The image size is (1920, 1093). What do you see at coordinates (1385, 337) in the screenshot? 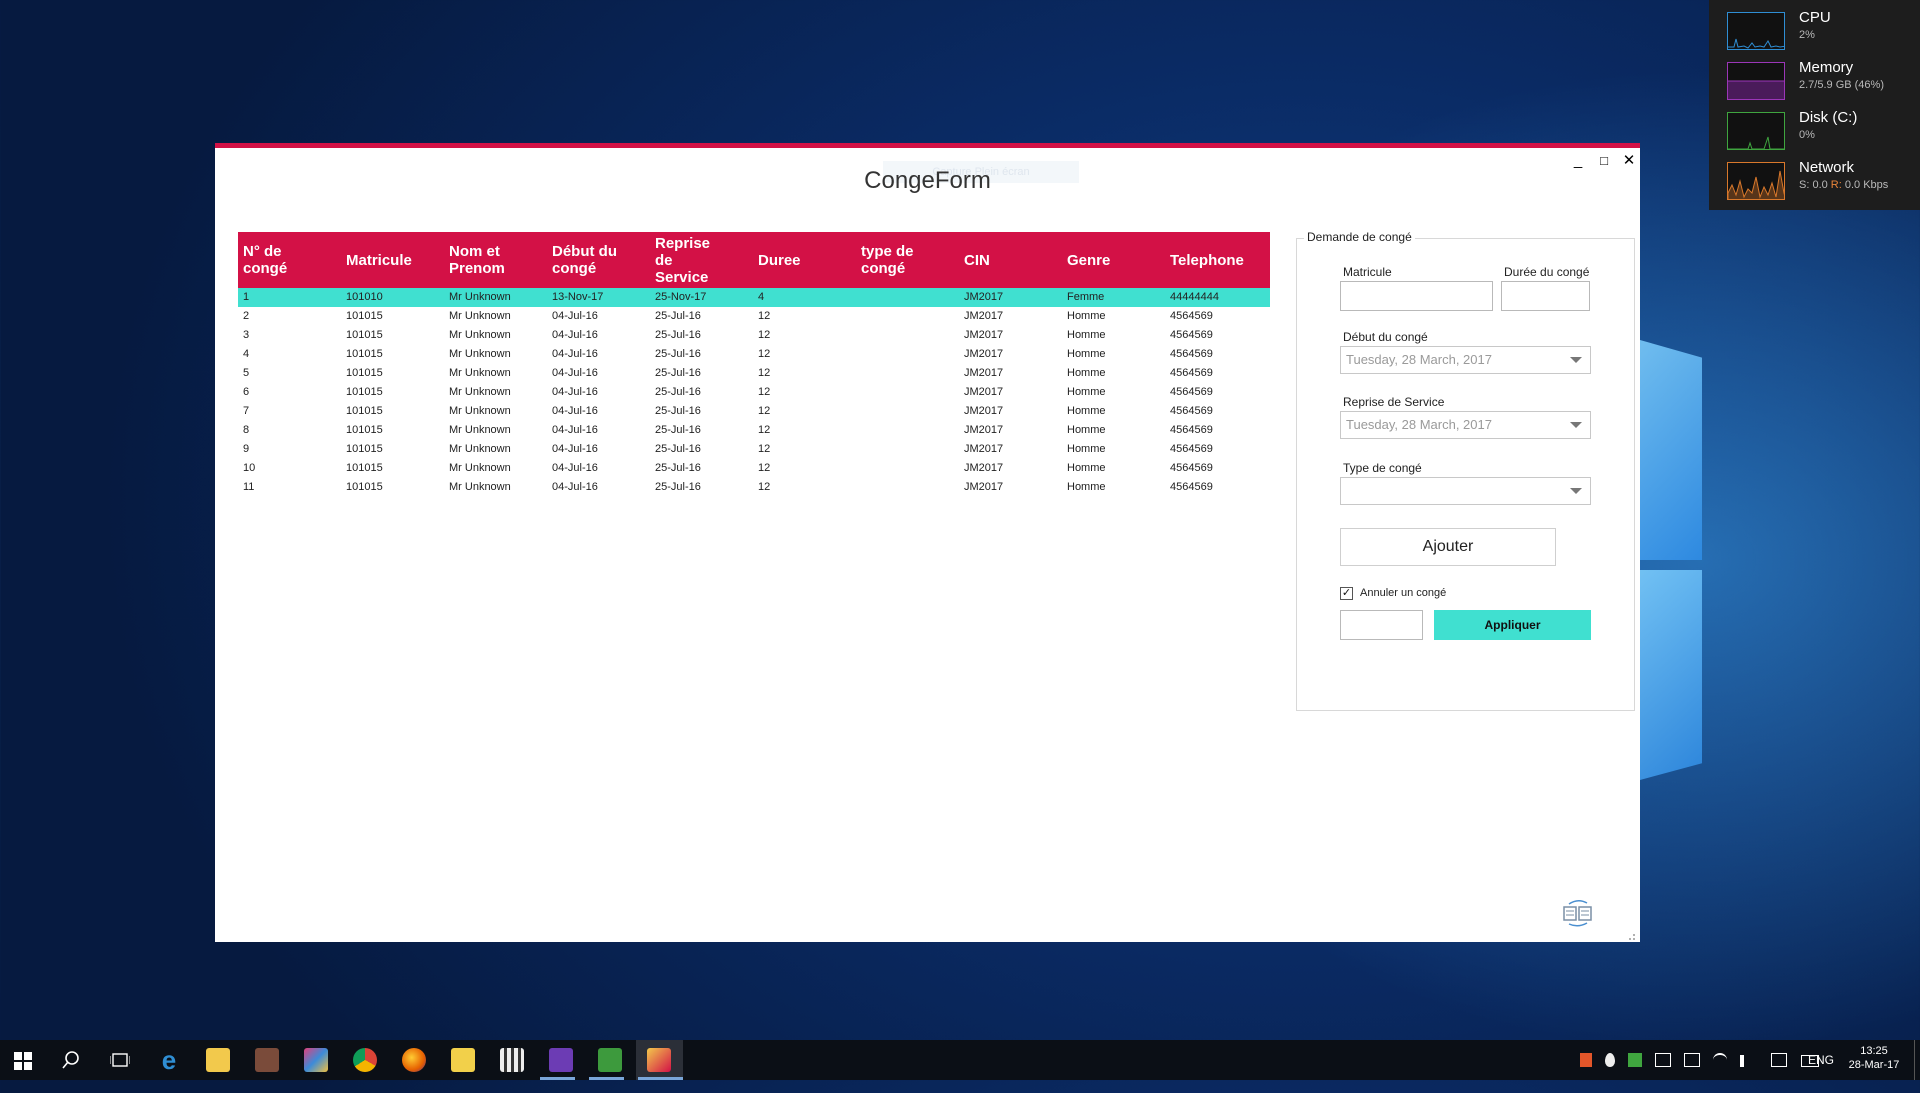
I see `debut-label: Début du congé` at bounding box center [1385, 337].